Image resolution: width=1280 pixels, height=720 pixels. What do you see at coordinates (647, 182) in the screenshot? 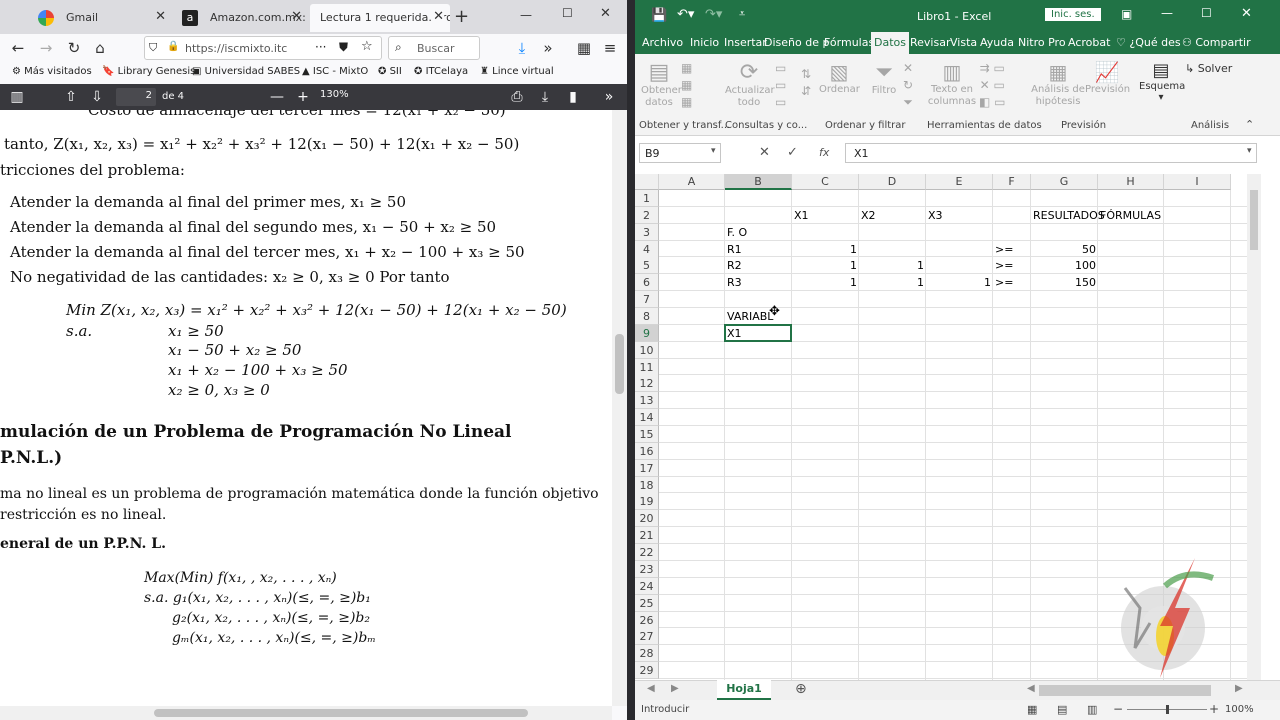
I see `select-all-corner` at bounding box center [647, 182].